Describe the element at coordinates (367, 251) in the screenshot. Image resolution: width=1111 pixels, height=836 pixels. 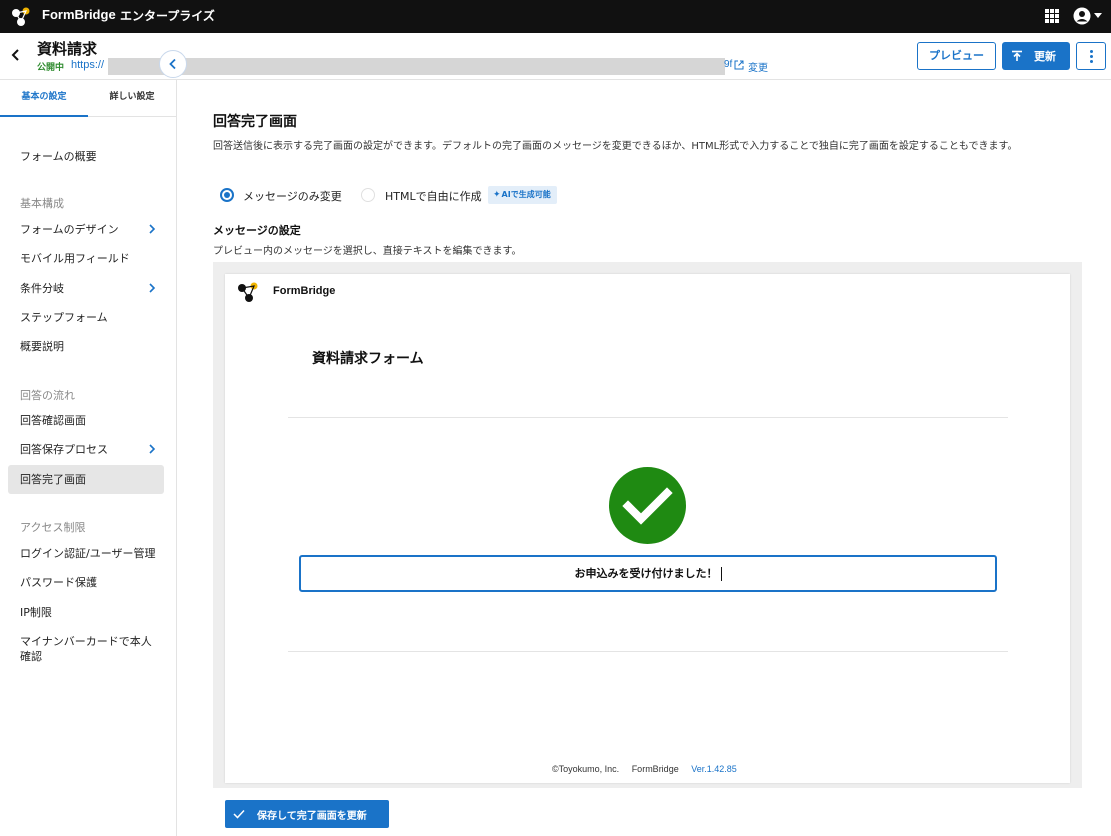
I see `message-settings-description: プレビュー内のメッセージを選択し、直接テキストを編集できます。` at that location.